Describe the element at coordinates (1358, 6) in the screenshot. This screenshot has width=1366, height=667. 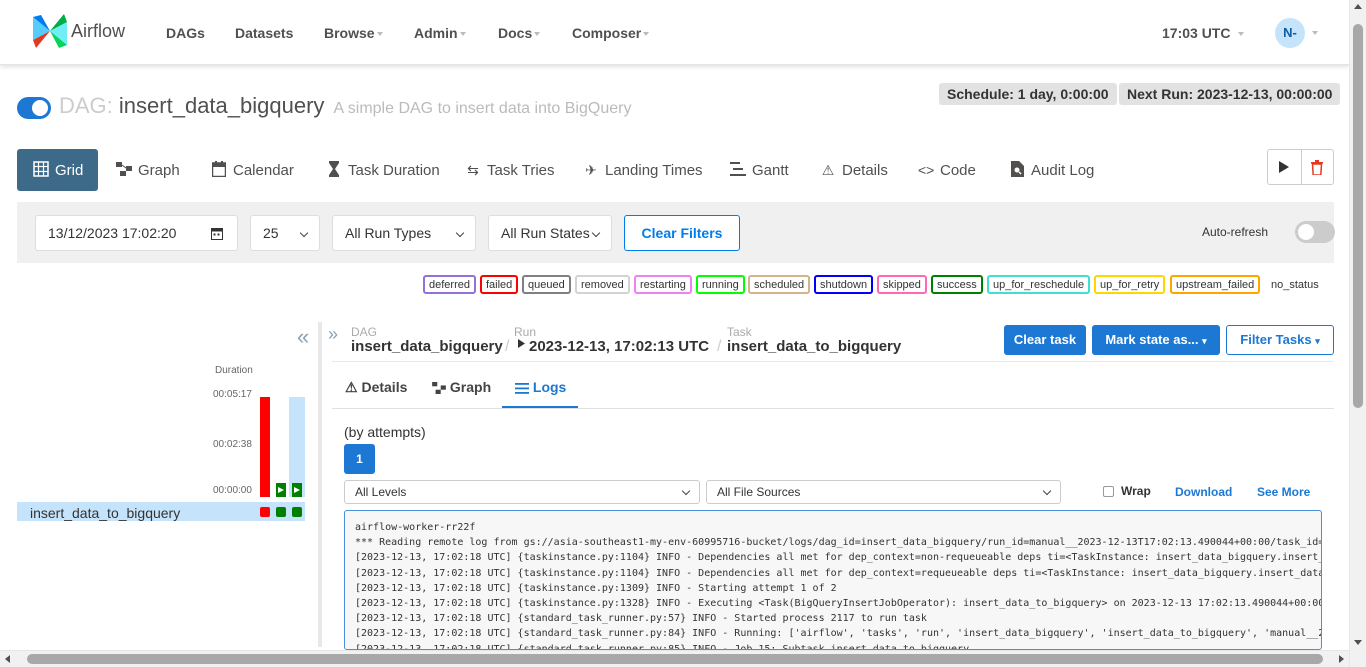
I see `scroll-up-icon` at that location.